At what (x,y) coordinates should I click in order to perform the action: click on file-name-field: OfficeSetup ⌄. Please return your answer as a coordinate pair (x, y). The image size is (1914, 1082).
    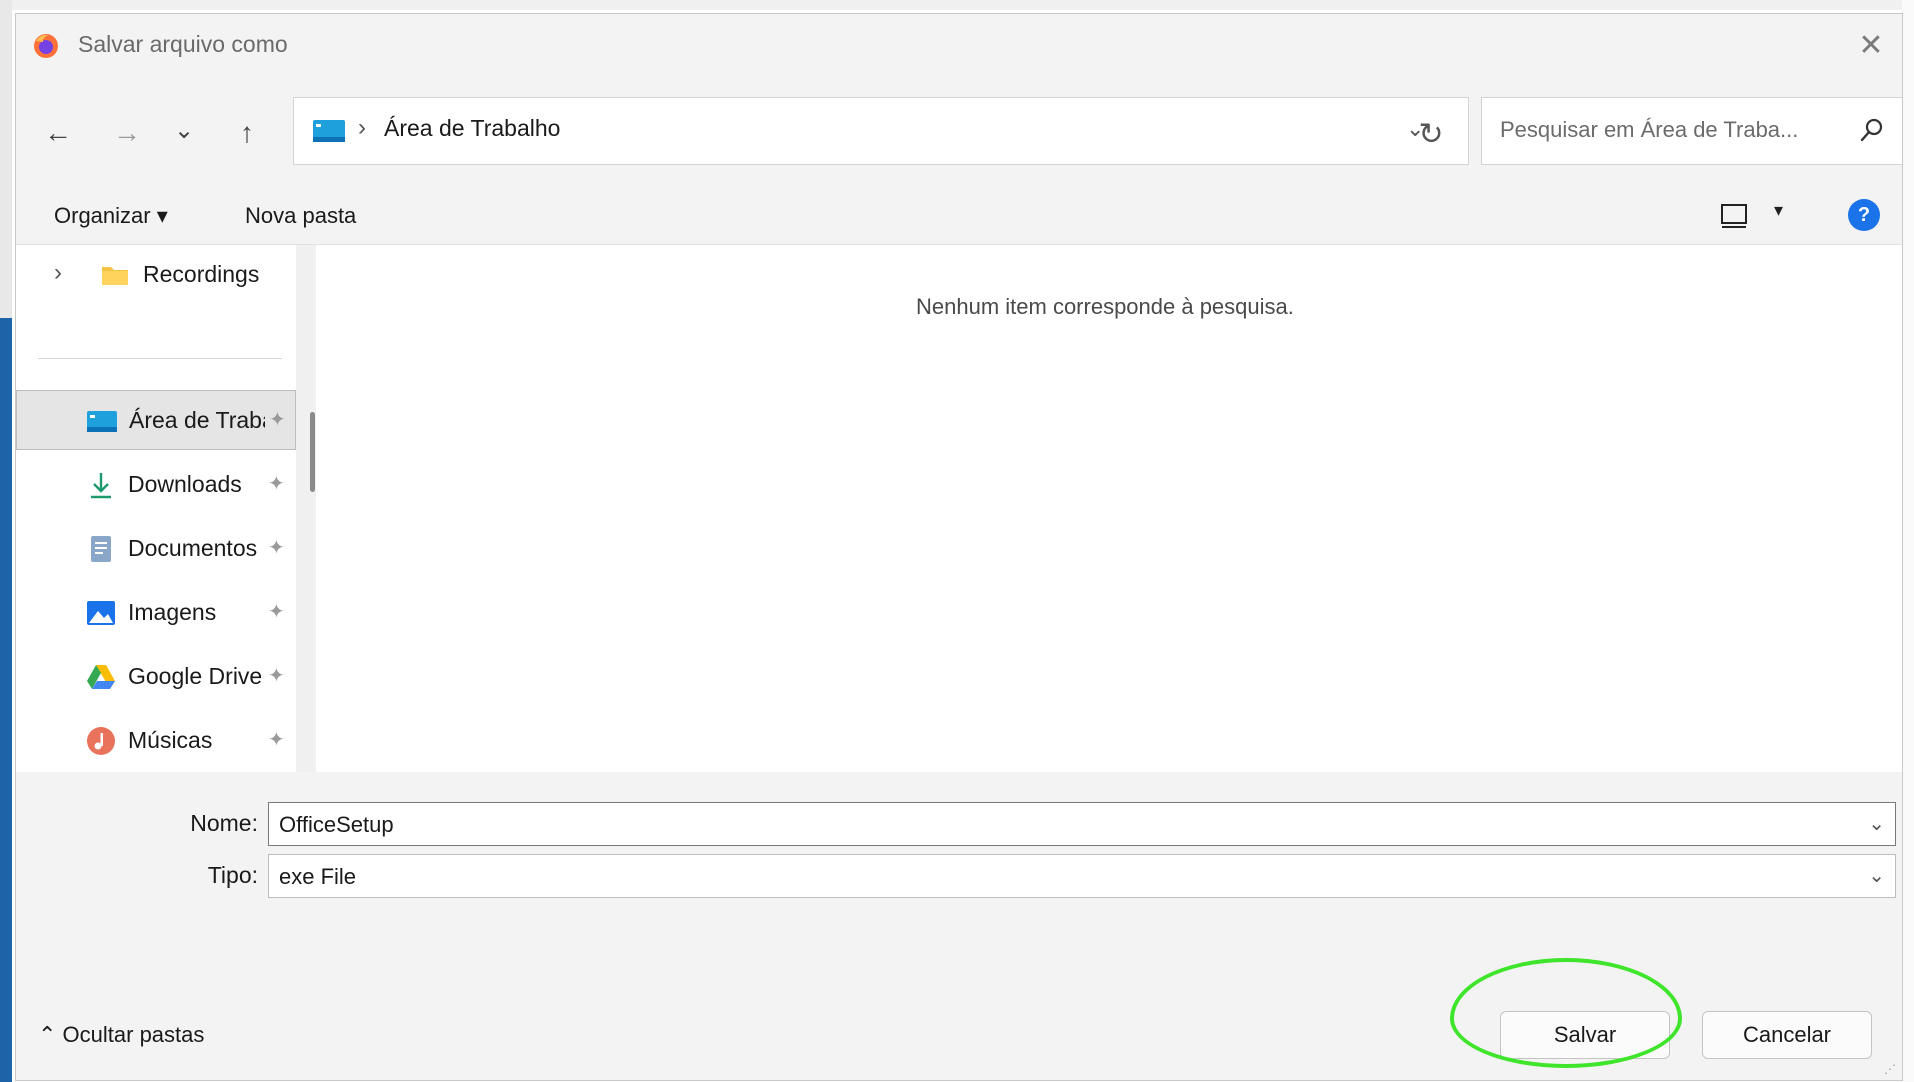
    Looking at the image, I should click on (1082, 824).